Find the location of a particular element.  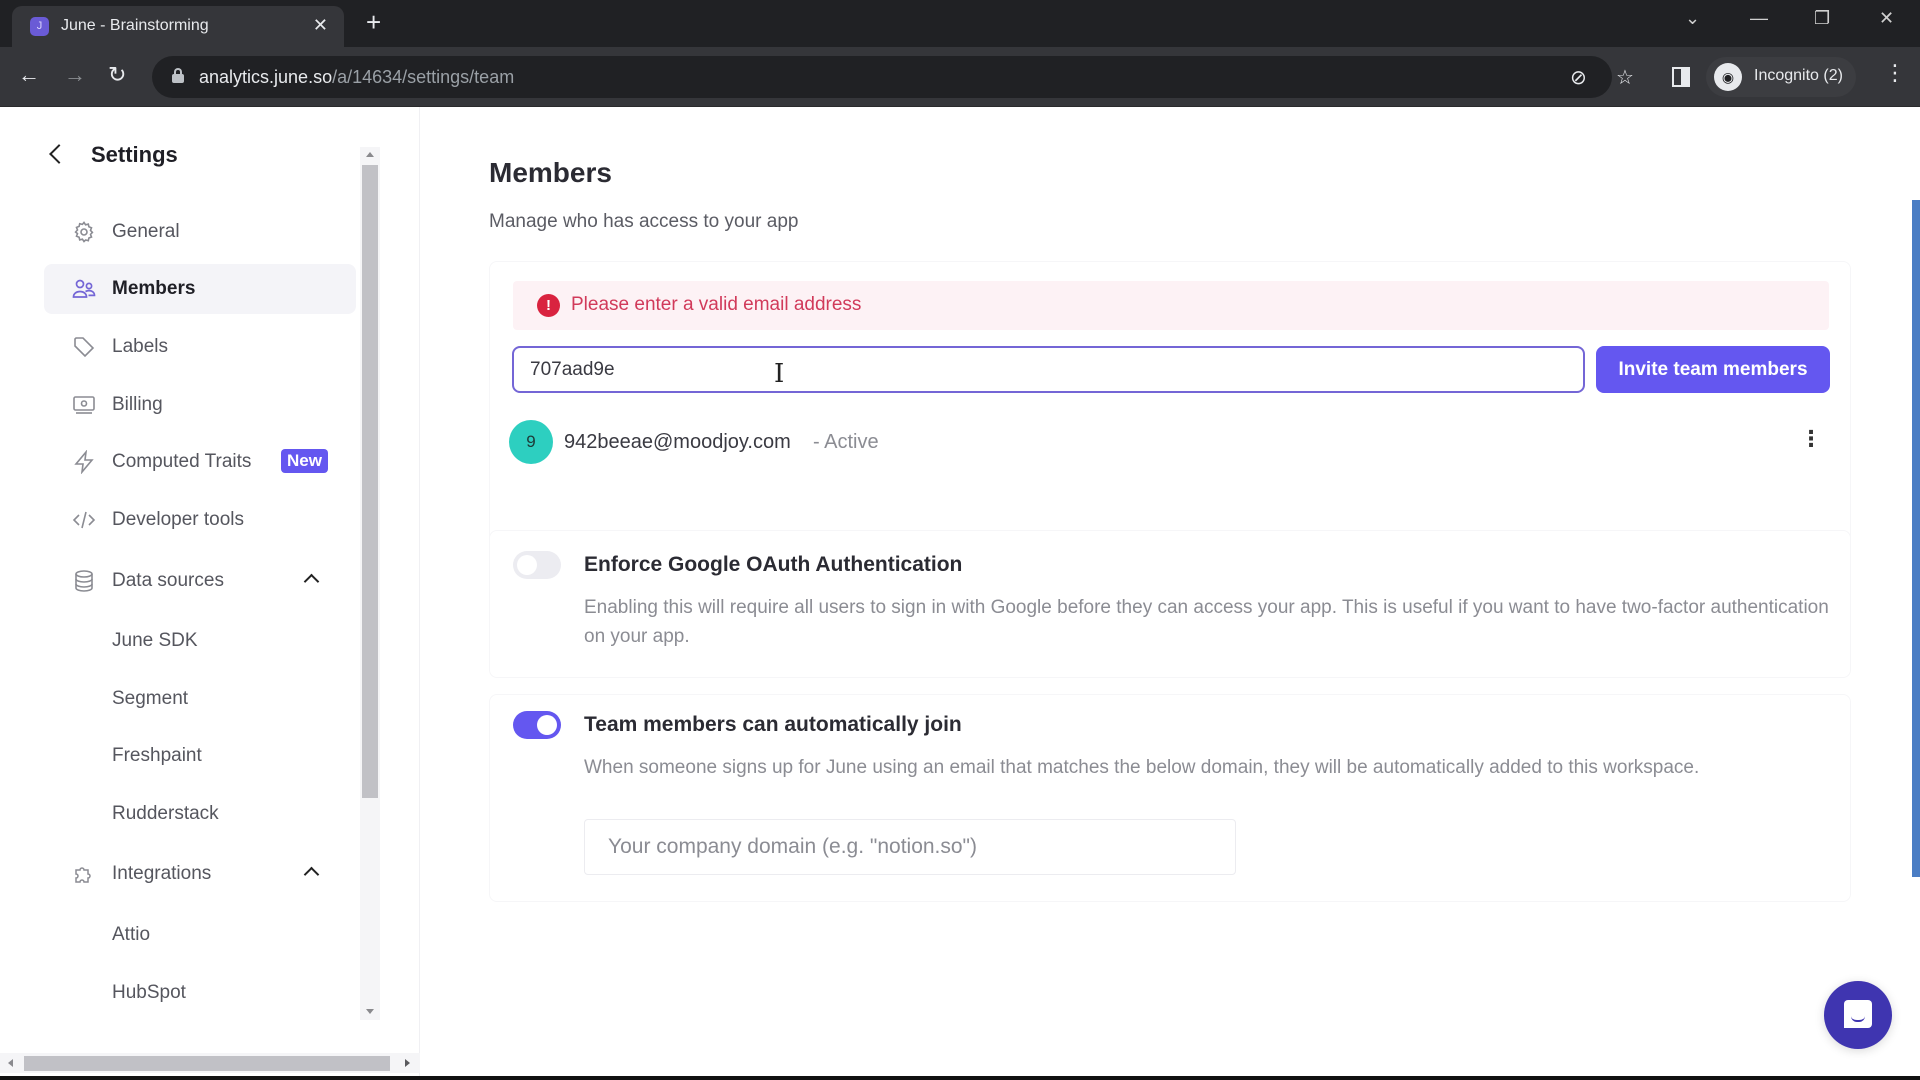

restore-button: ❐ is located at coordinates (1822, 18).